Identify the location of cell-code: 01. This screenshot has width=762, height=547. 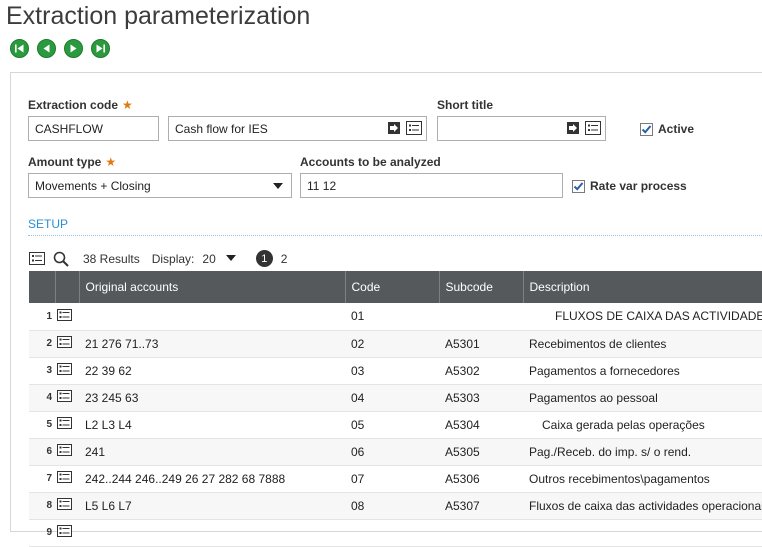
(392, 317).